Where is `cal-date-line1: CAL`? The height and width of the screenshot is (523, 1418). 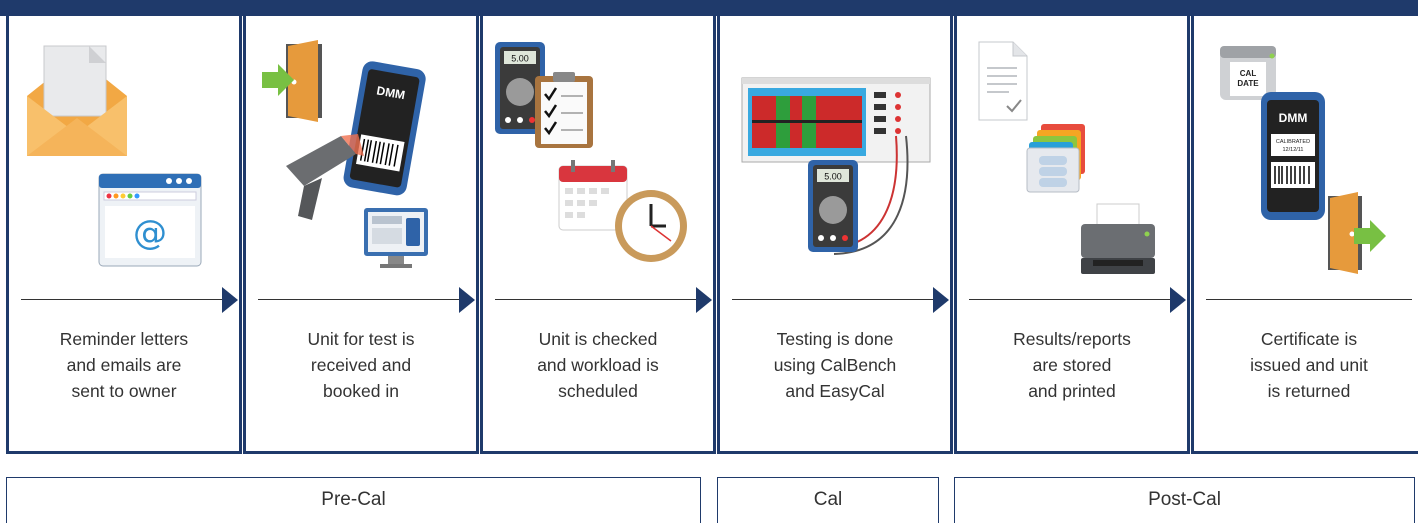 cal-date-line1: CAL is located at coordinates (1248, 73).